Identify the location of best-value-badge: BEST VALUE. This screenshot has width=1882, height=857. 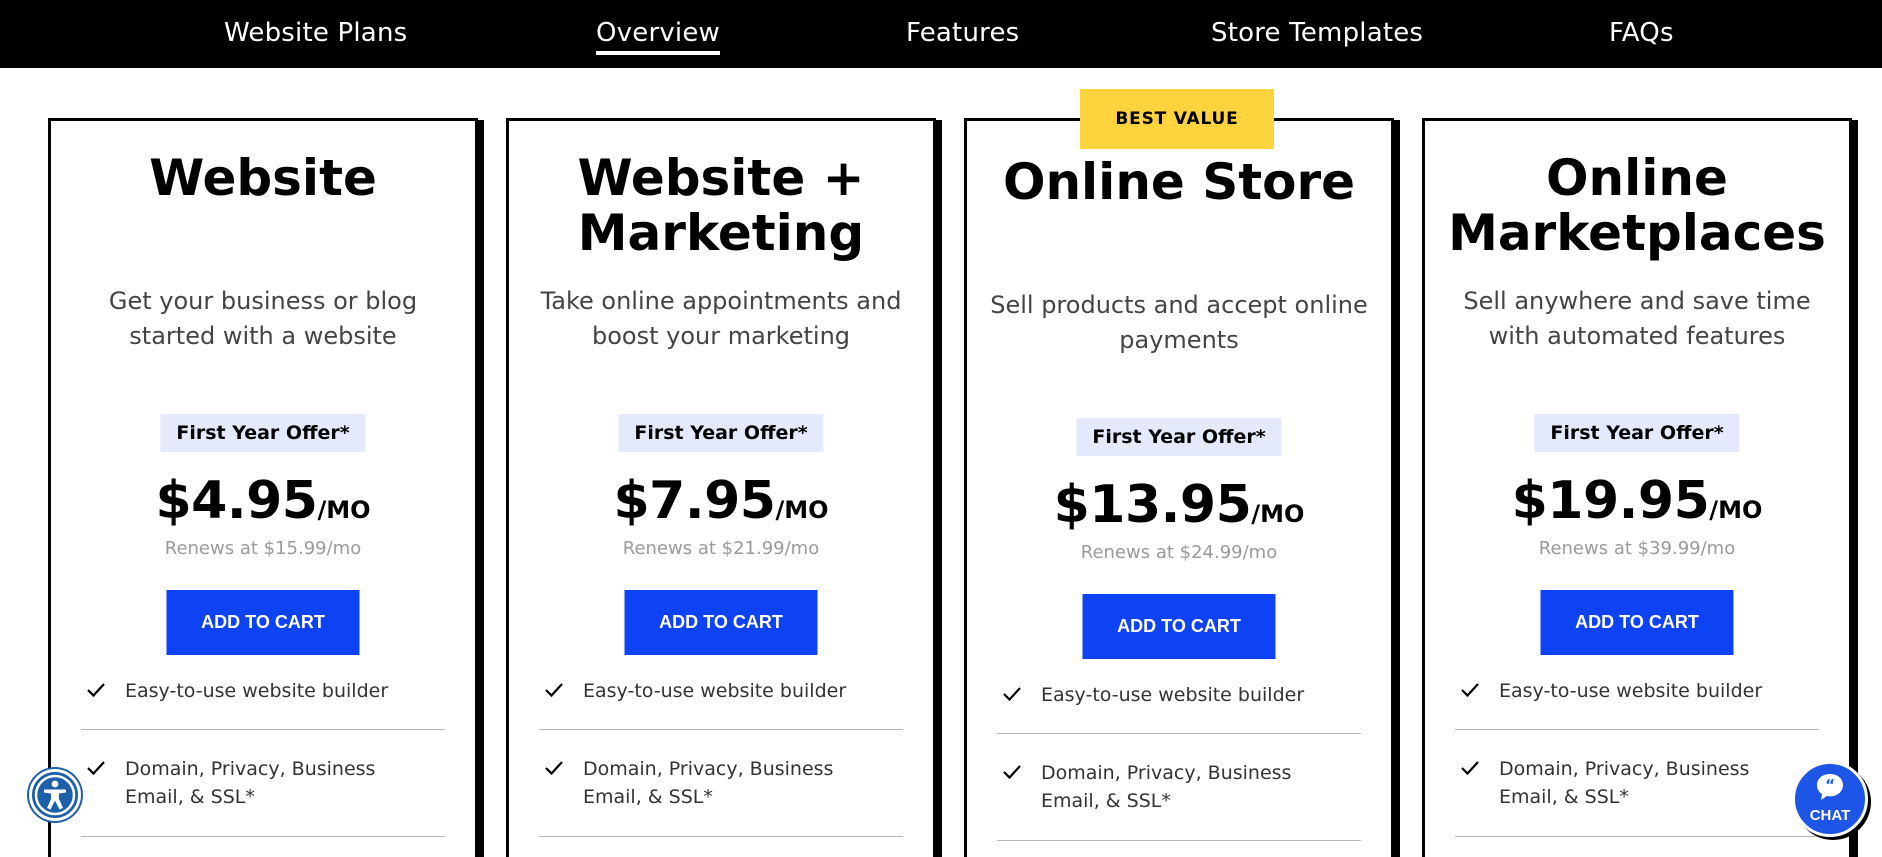
(1177, 119).